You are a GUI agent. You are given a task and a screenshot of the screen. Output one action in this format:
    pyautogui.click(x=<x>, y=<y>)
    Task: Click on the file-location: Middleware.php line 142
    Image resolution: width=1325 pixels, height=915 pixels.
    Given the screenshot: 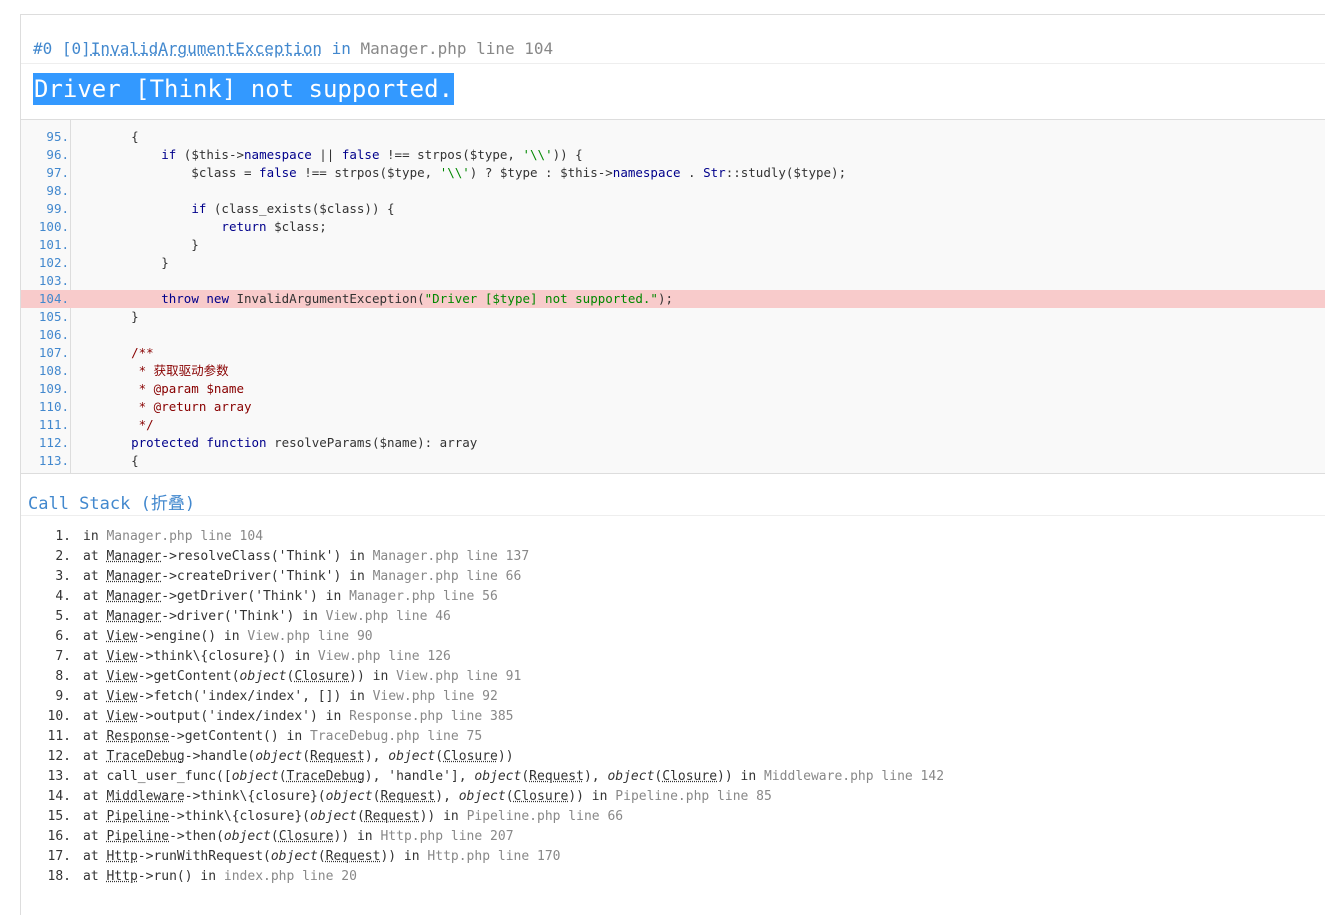 What is the action you would take?
    pyautogui.click(x=854, y=776)
    